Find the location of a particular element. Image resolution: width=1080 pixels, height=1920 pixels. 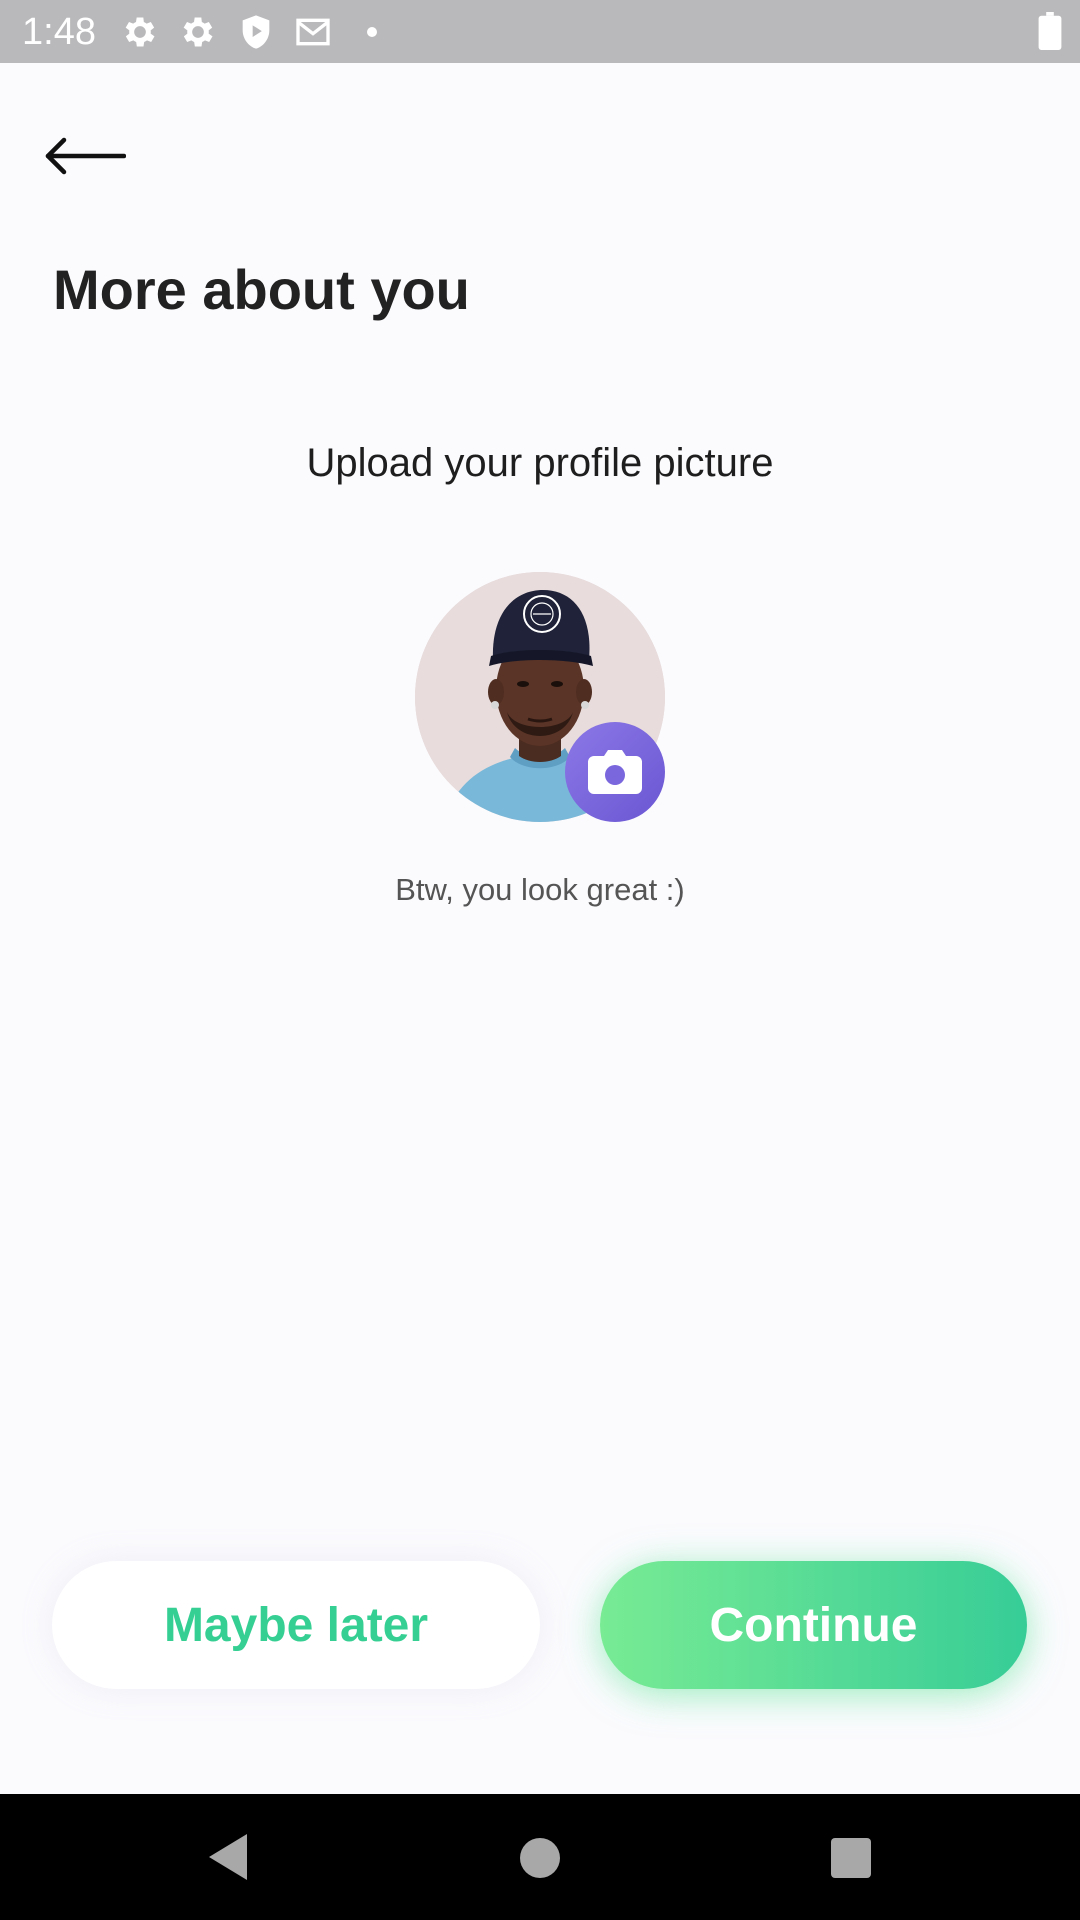

continue-button: Continue is located at coordinates (813, 1625).